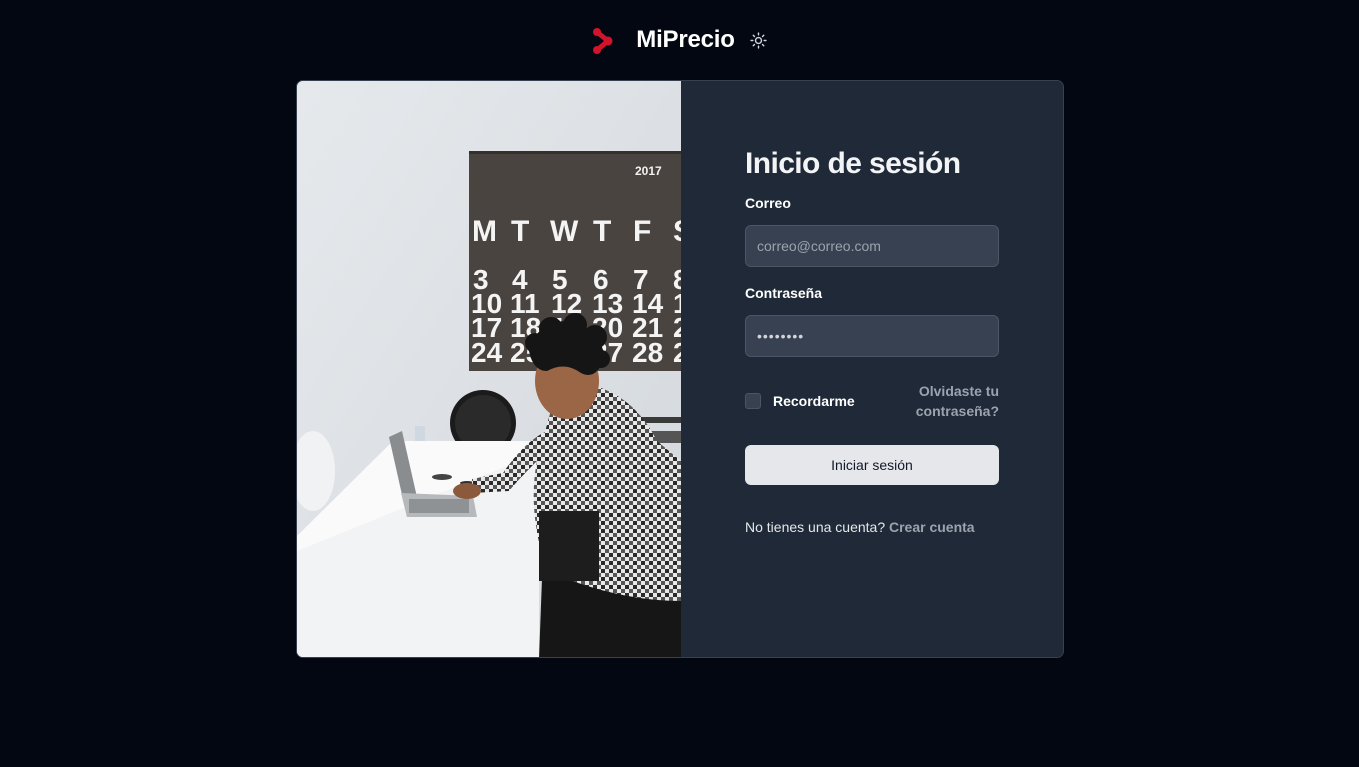  Describe the element at coordinates (648, 171) in the screenshot. I see `calendar-year: 2017` at that location.